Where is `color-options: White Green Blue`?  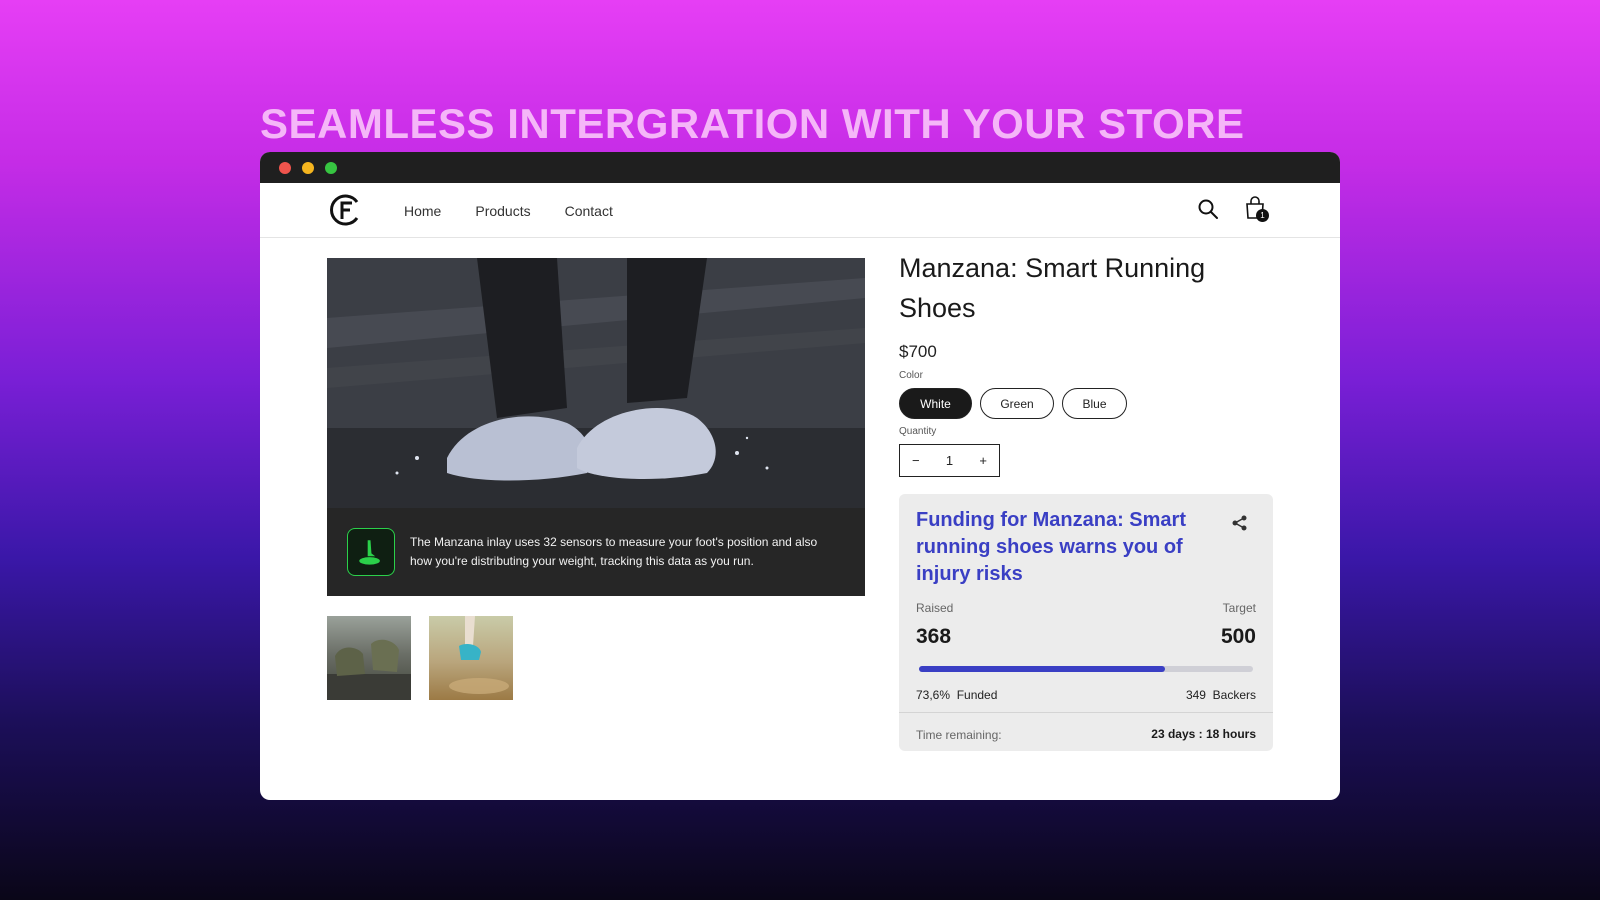 color-options: White Green Blue is located at coordinates (1013, 403).